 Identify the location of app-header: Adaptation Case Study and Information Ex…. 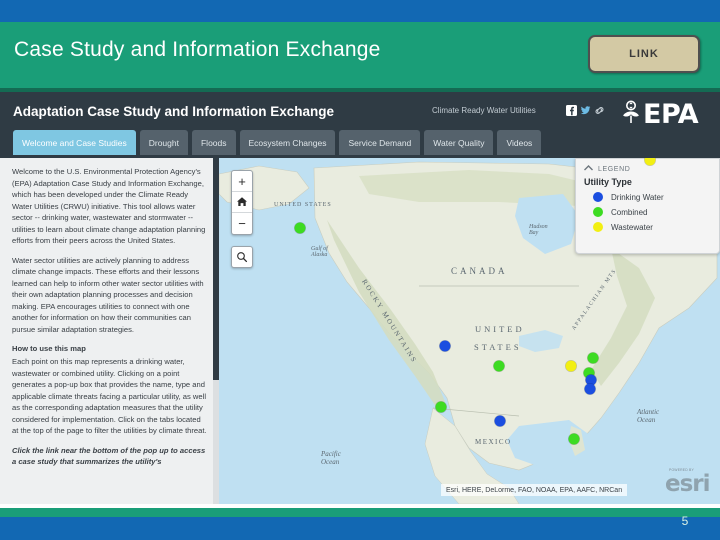
(360, 125).